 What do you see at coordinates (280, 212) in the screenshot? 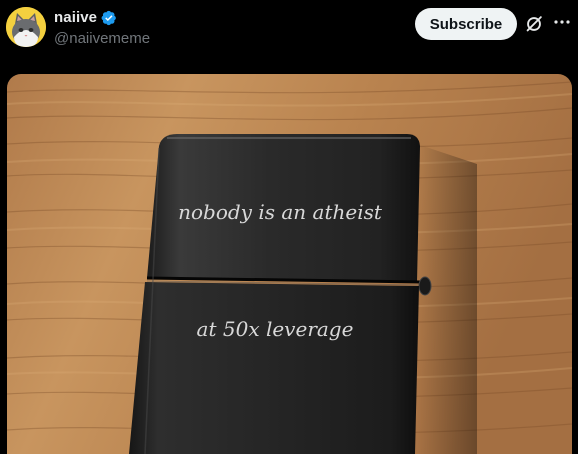
I see `engraving-line-1: nobody is an atheist` at bounding box center [280, 212].